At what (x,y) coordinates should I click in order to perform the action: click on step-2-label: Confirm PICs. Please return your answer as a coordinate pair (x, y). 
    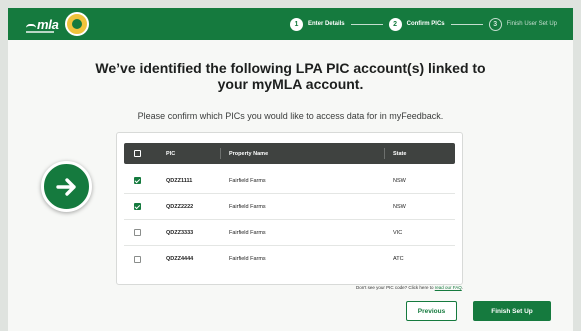
    Looking at the image, I should click on (425, 24).